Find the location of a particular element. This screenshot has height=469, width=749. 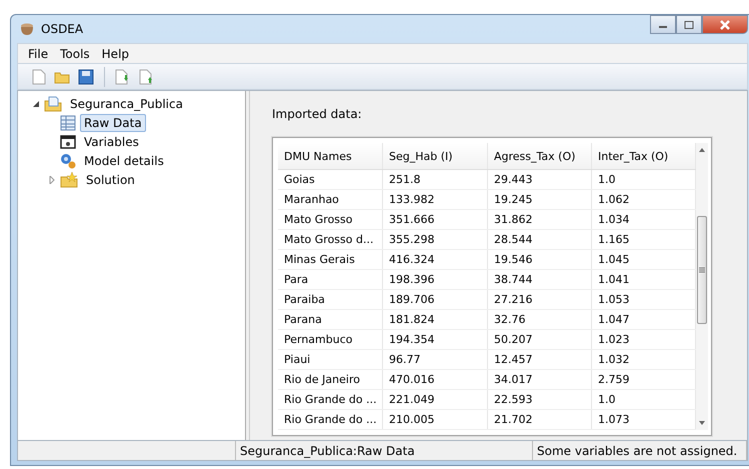

table-cell: 38.744 is located at coordinates (540, 279).